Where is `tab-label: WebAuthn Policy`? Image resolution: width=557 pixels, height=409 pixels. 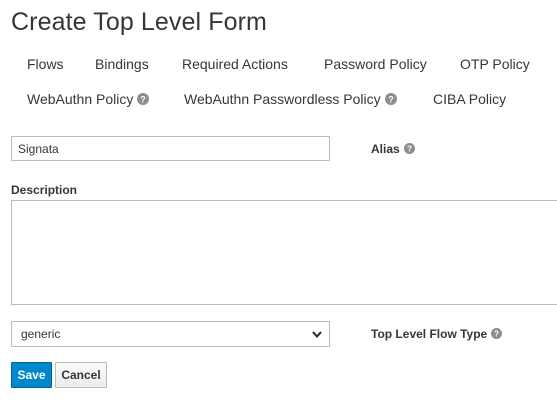
tab-label: WebAuthn Policy is located at coordinates (80, 99).